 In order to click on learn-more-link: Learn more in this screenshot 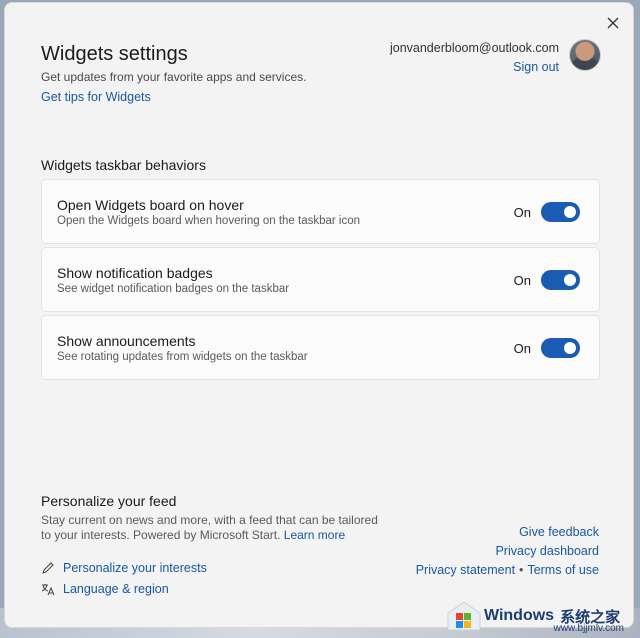, I will do `click(314, 535)`.